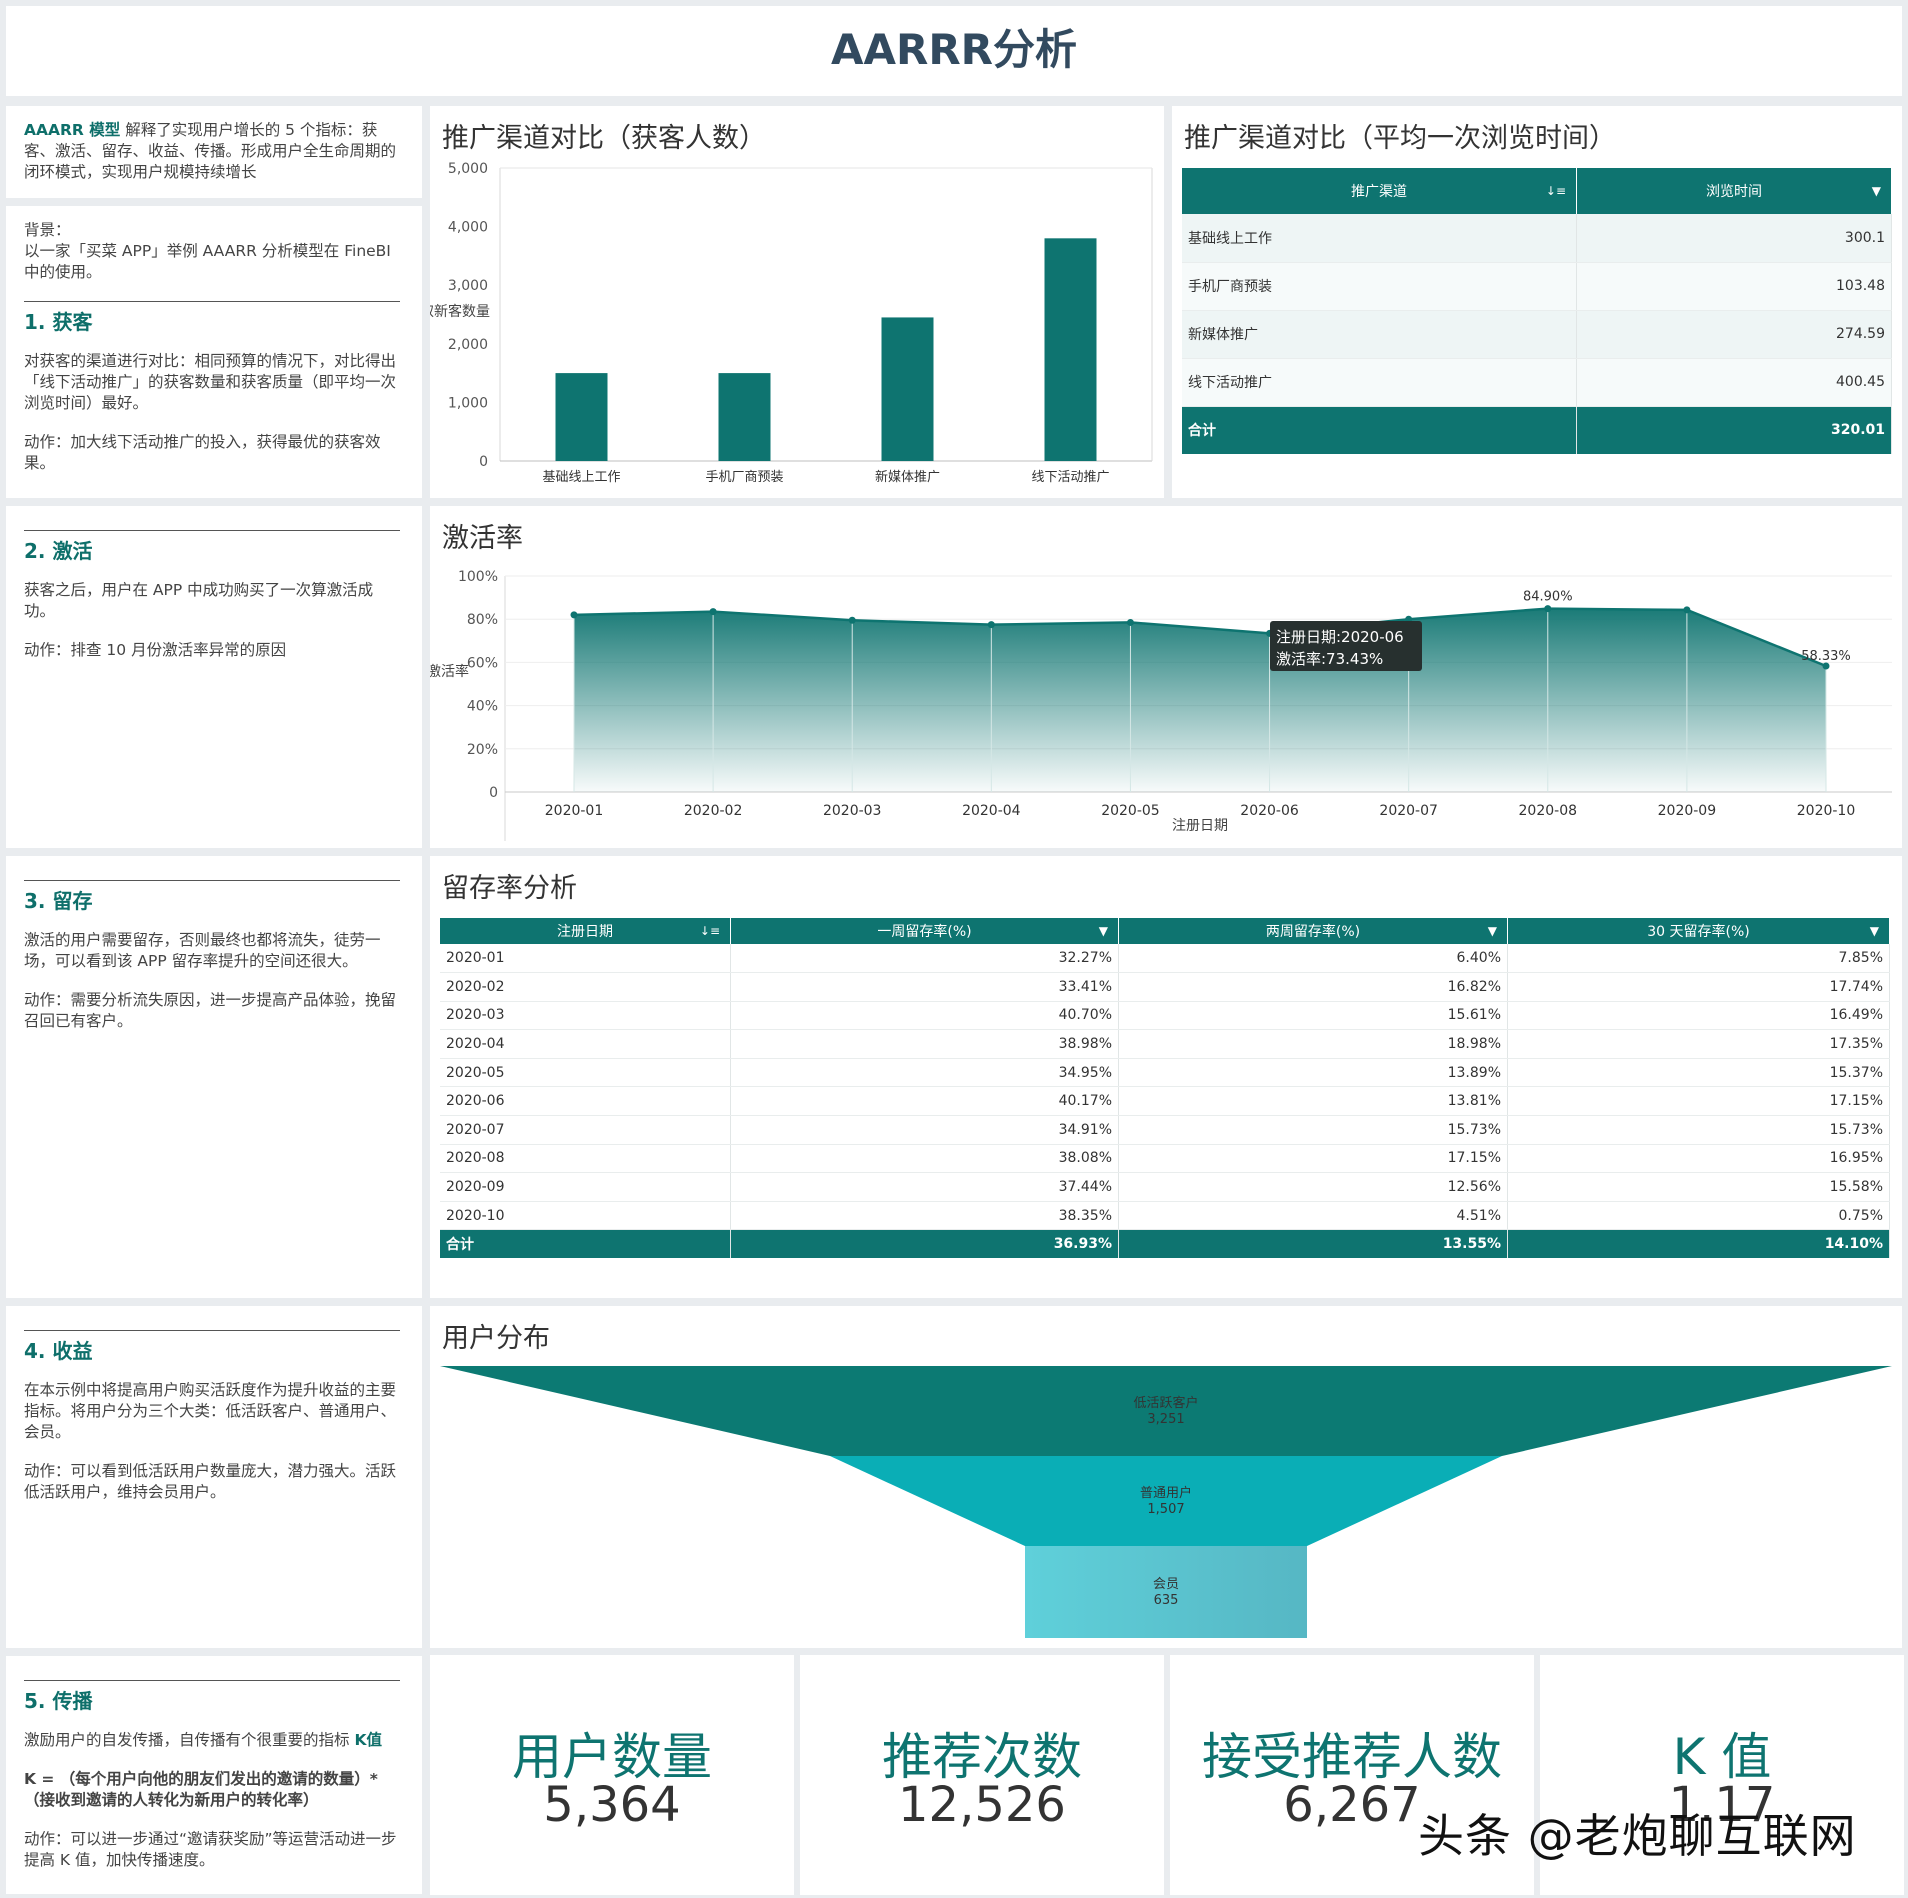  I want to click on funnel-panel: 用户分布 低活跃客户 3,251 普通用户 1,507 会员 635, so click(1166, 1477).